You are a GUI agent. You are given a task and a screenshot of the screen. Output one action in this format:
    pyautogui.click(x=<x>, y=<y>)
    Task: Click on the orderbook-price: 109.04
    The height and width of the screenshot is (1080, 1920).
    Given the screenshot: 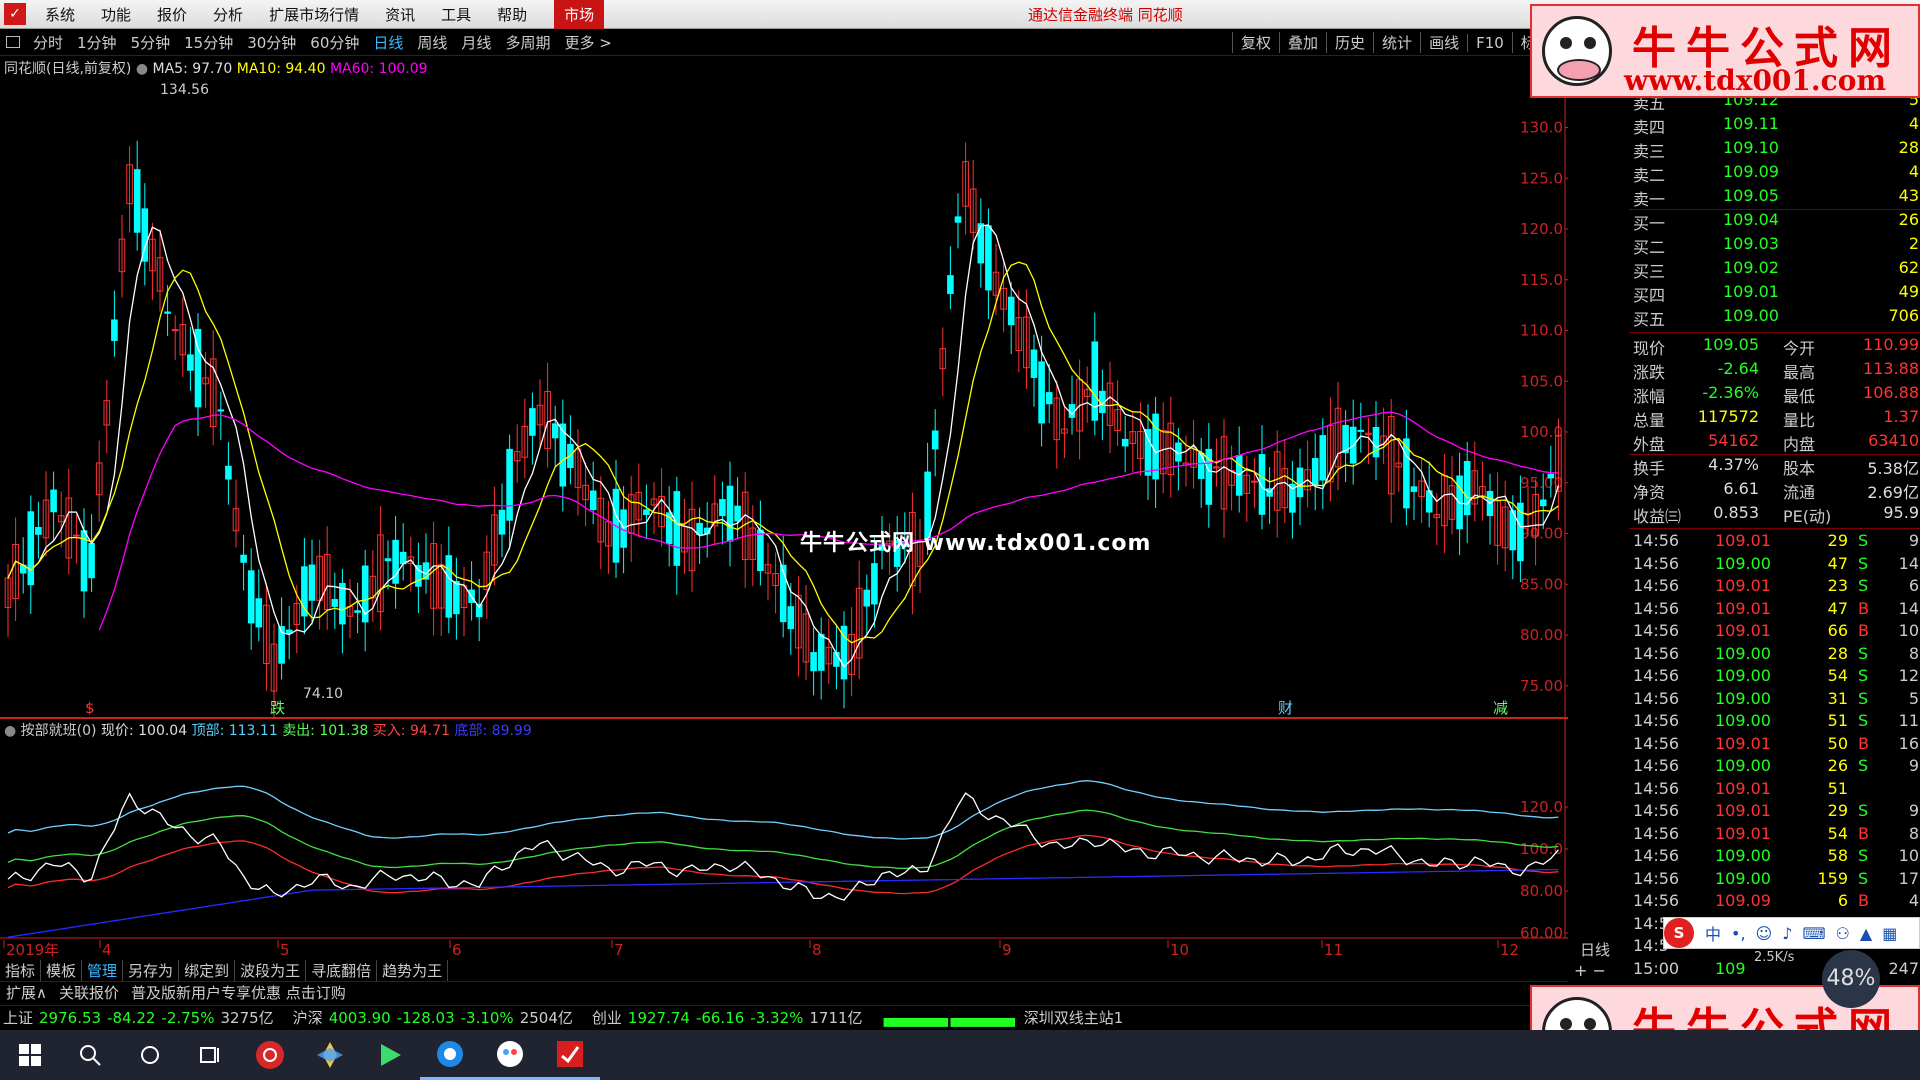 What is the action you would take?
    pyautogui.click(x=1751, y=219)
    